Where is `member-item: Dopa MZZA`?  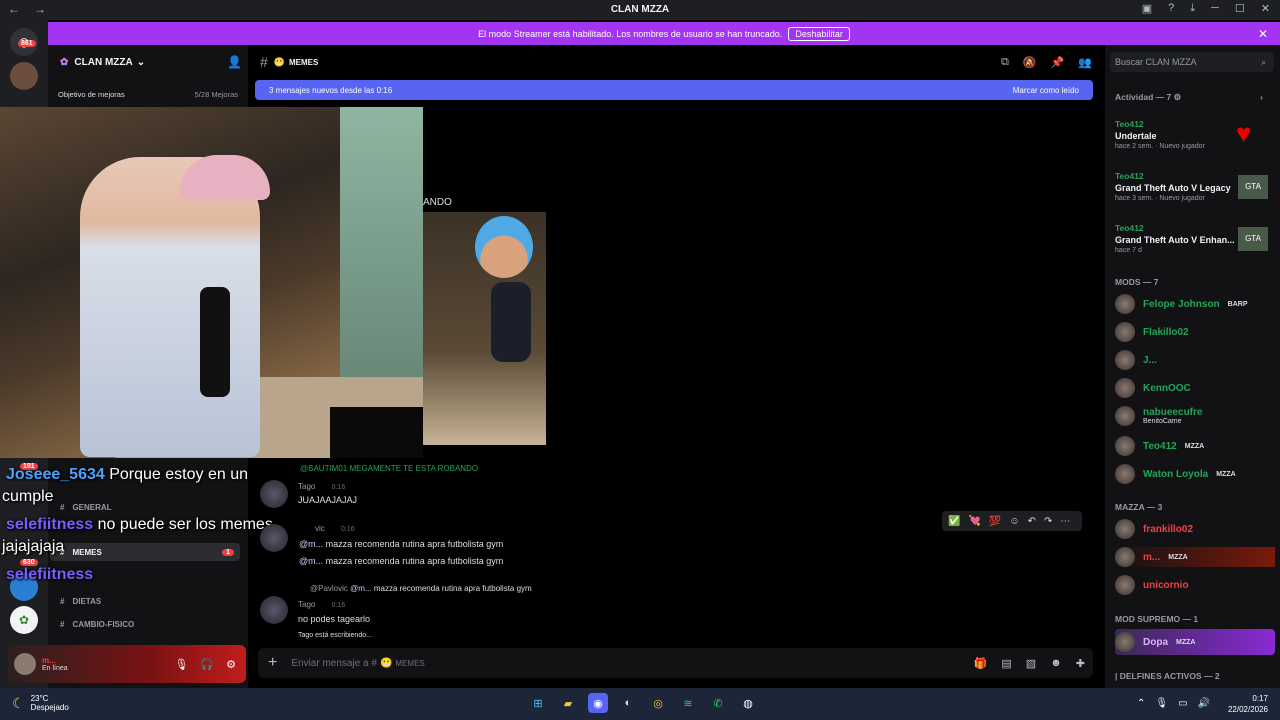
member-item: Dopa MZZA is located at coordinates (1195, 642).